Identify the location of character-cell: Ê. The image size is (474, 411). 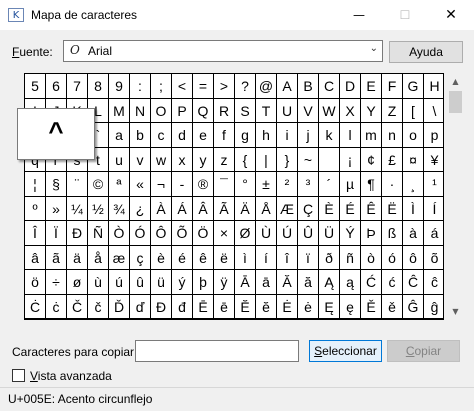
(371, 208).